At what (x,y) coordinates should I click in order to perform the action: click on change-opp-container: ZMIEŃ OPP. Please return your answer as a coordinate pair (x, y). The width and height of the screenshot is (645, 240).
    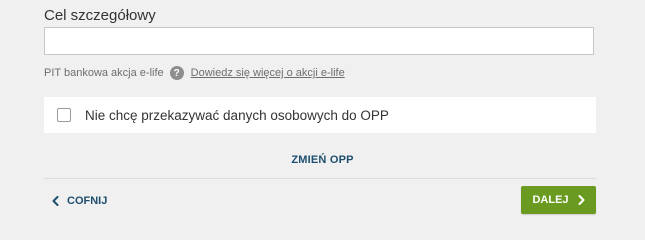
    Looking at the image, I should click on (322, 159).